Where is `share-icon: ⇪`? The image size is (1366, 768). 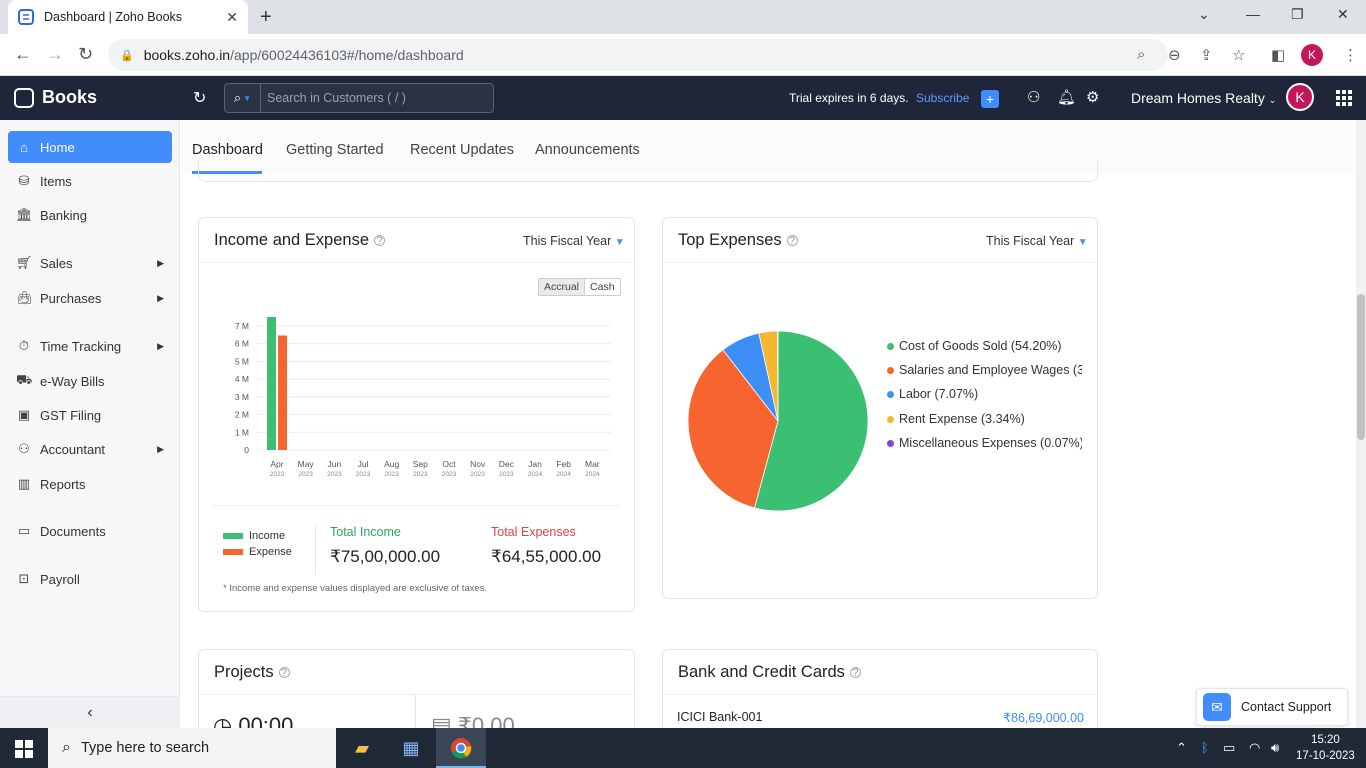 share-icon: ⇪ is located at coordinates (1206, 55).